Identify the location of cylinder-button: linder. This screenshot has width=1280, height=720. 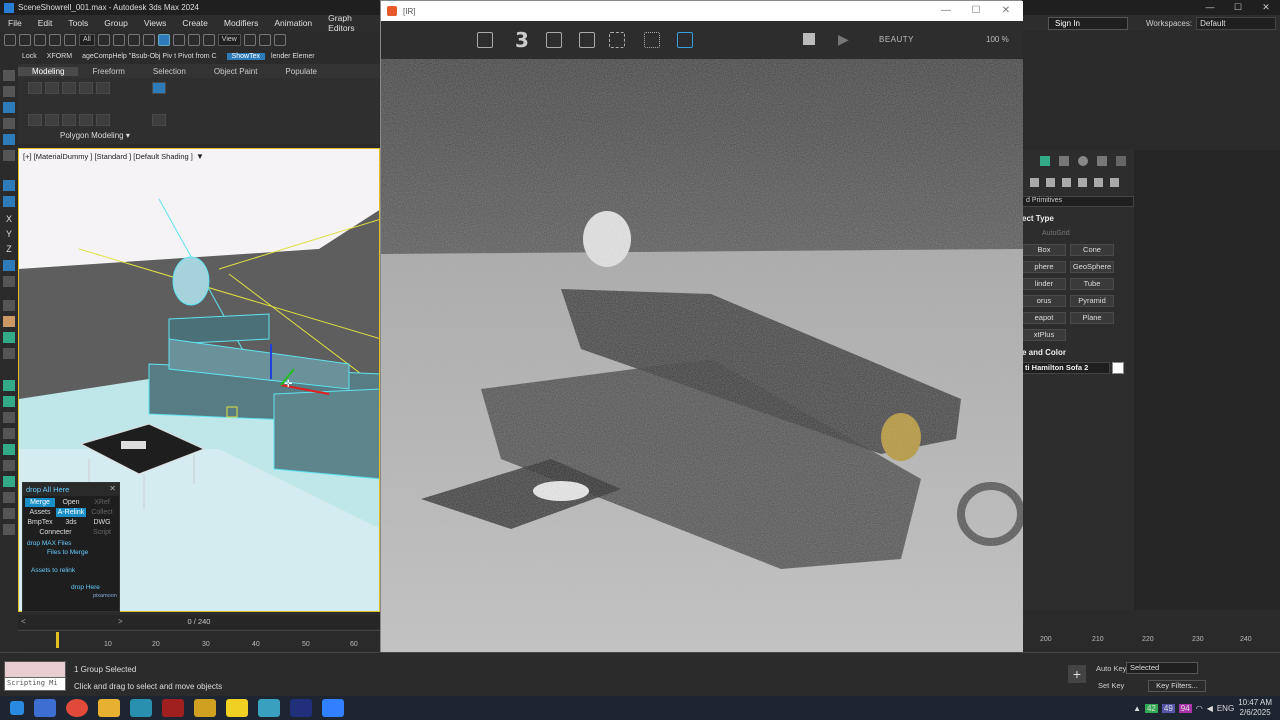
(1044, 284).